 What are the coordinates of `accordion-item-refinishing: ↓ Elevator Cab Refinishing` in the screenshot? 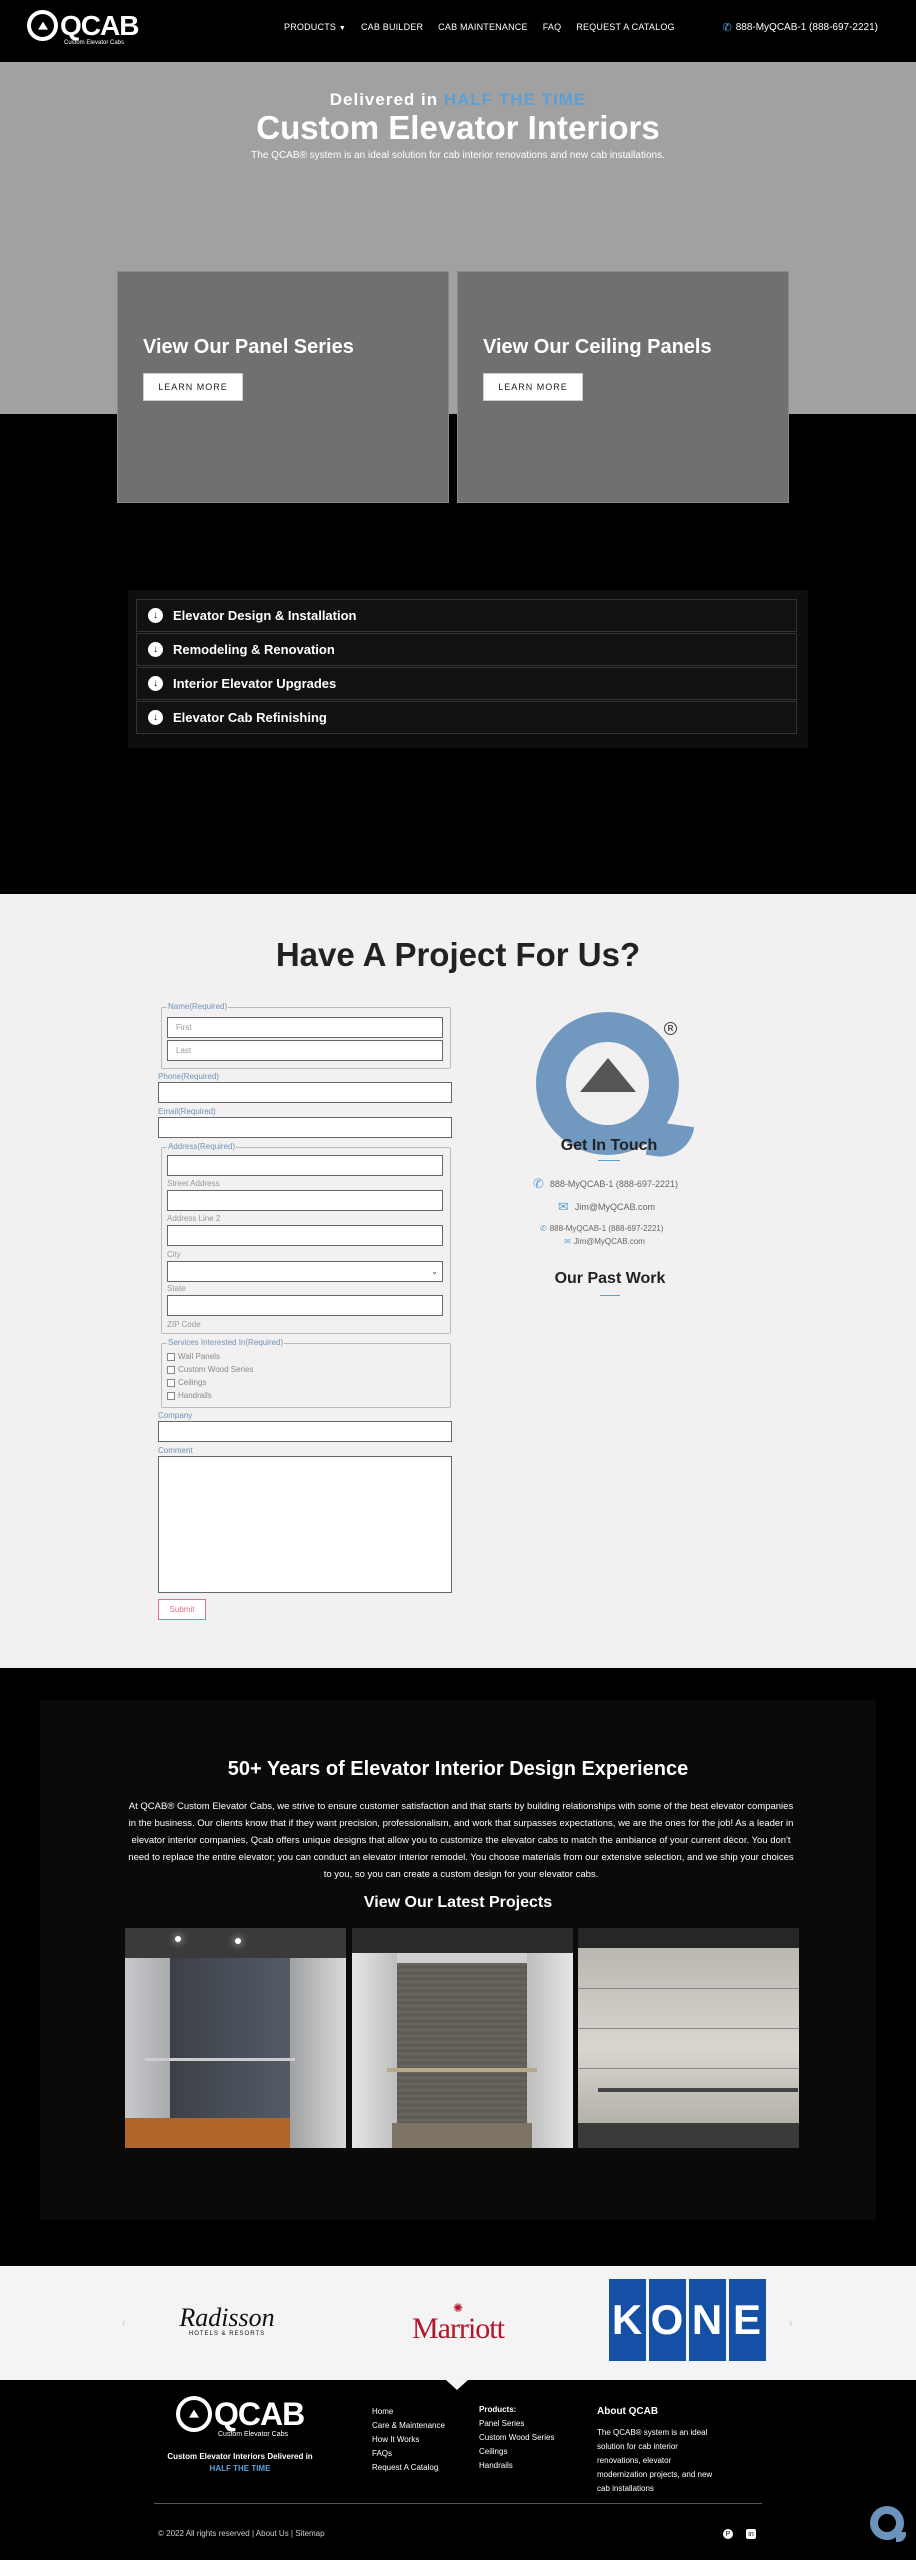 It's located at (466, 717).